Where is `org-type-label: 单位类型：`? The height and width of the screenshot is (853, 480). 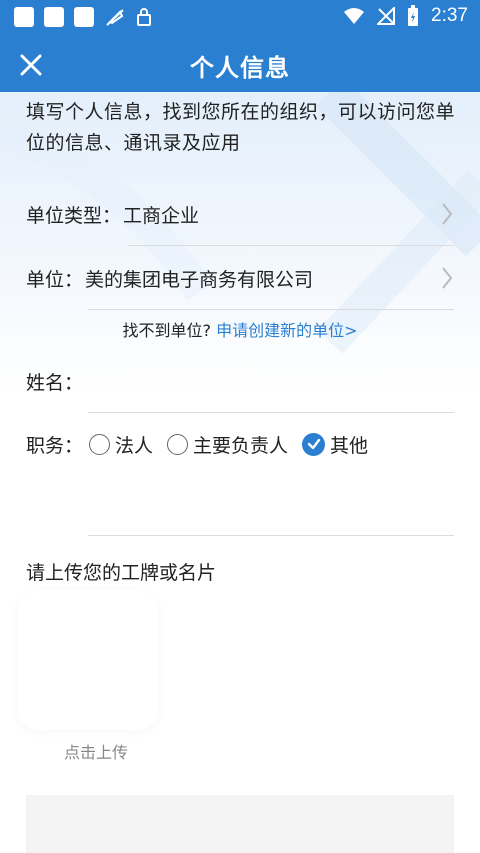
org-type-label: 单位类型： is located at coordinates (74, 215).